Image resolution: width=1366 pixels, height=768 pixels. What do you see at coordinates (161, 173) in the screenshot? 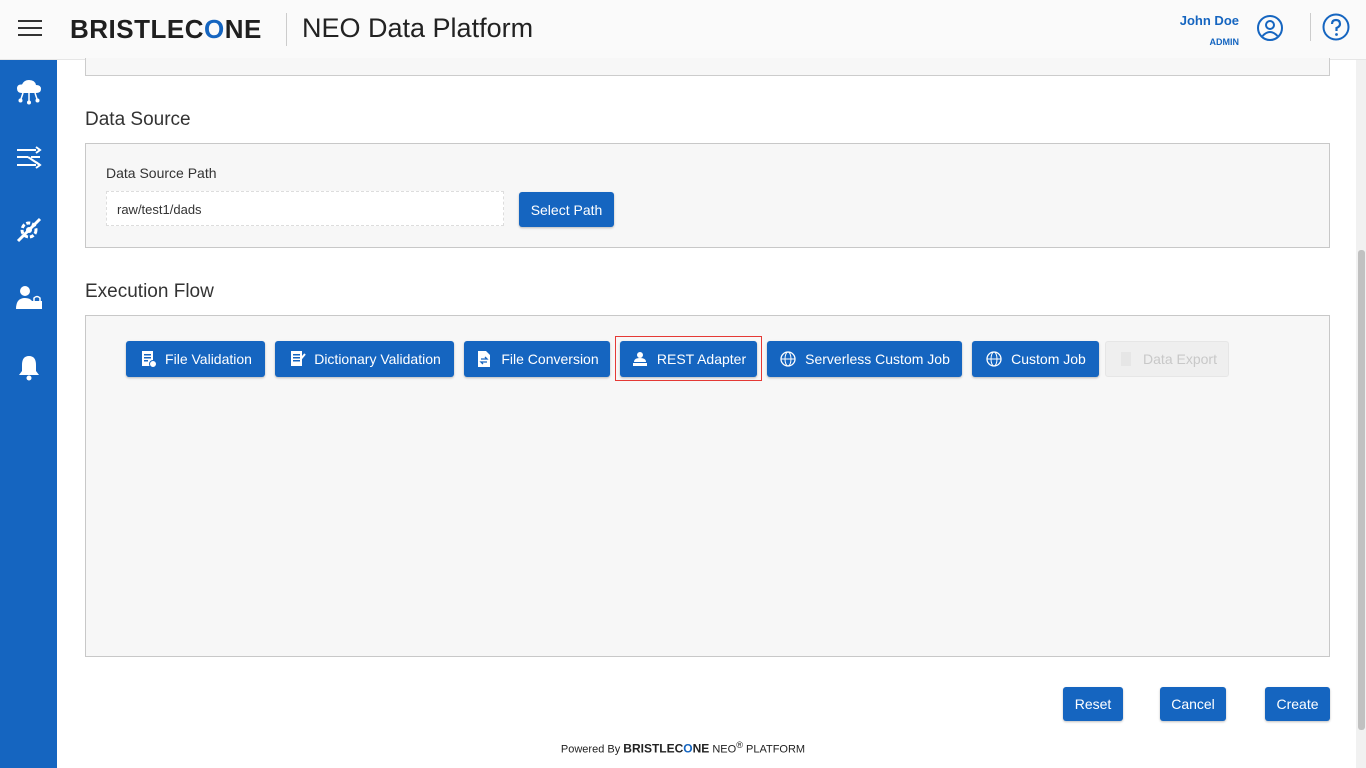
I see `data-source-path-label: Data Source Path` at bounding box center [161, 173].